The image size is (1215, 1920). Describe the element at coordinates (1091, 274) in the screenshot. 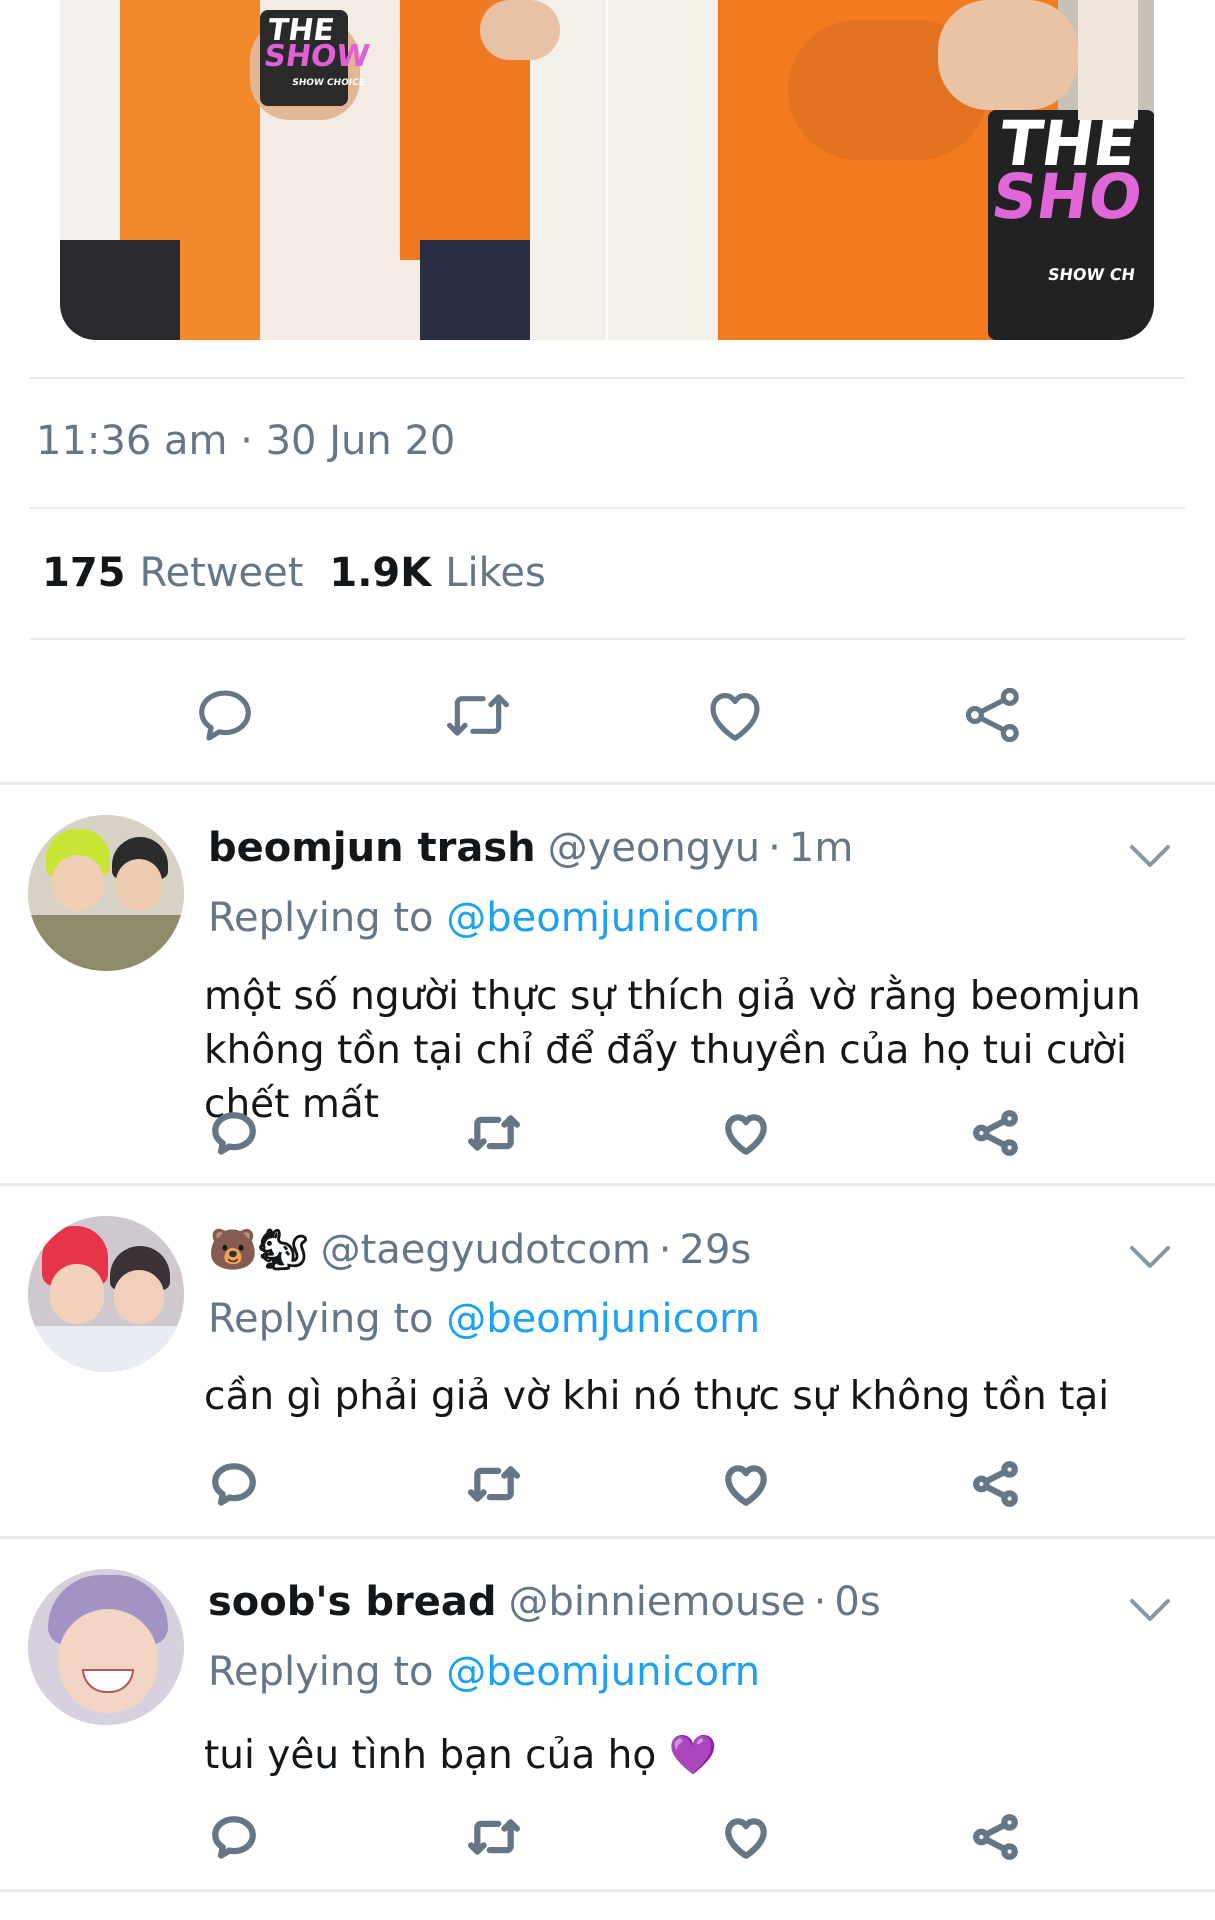

I see `trophy-small-right: SHOW CH` at that location.